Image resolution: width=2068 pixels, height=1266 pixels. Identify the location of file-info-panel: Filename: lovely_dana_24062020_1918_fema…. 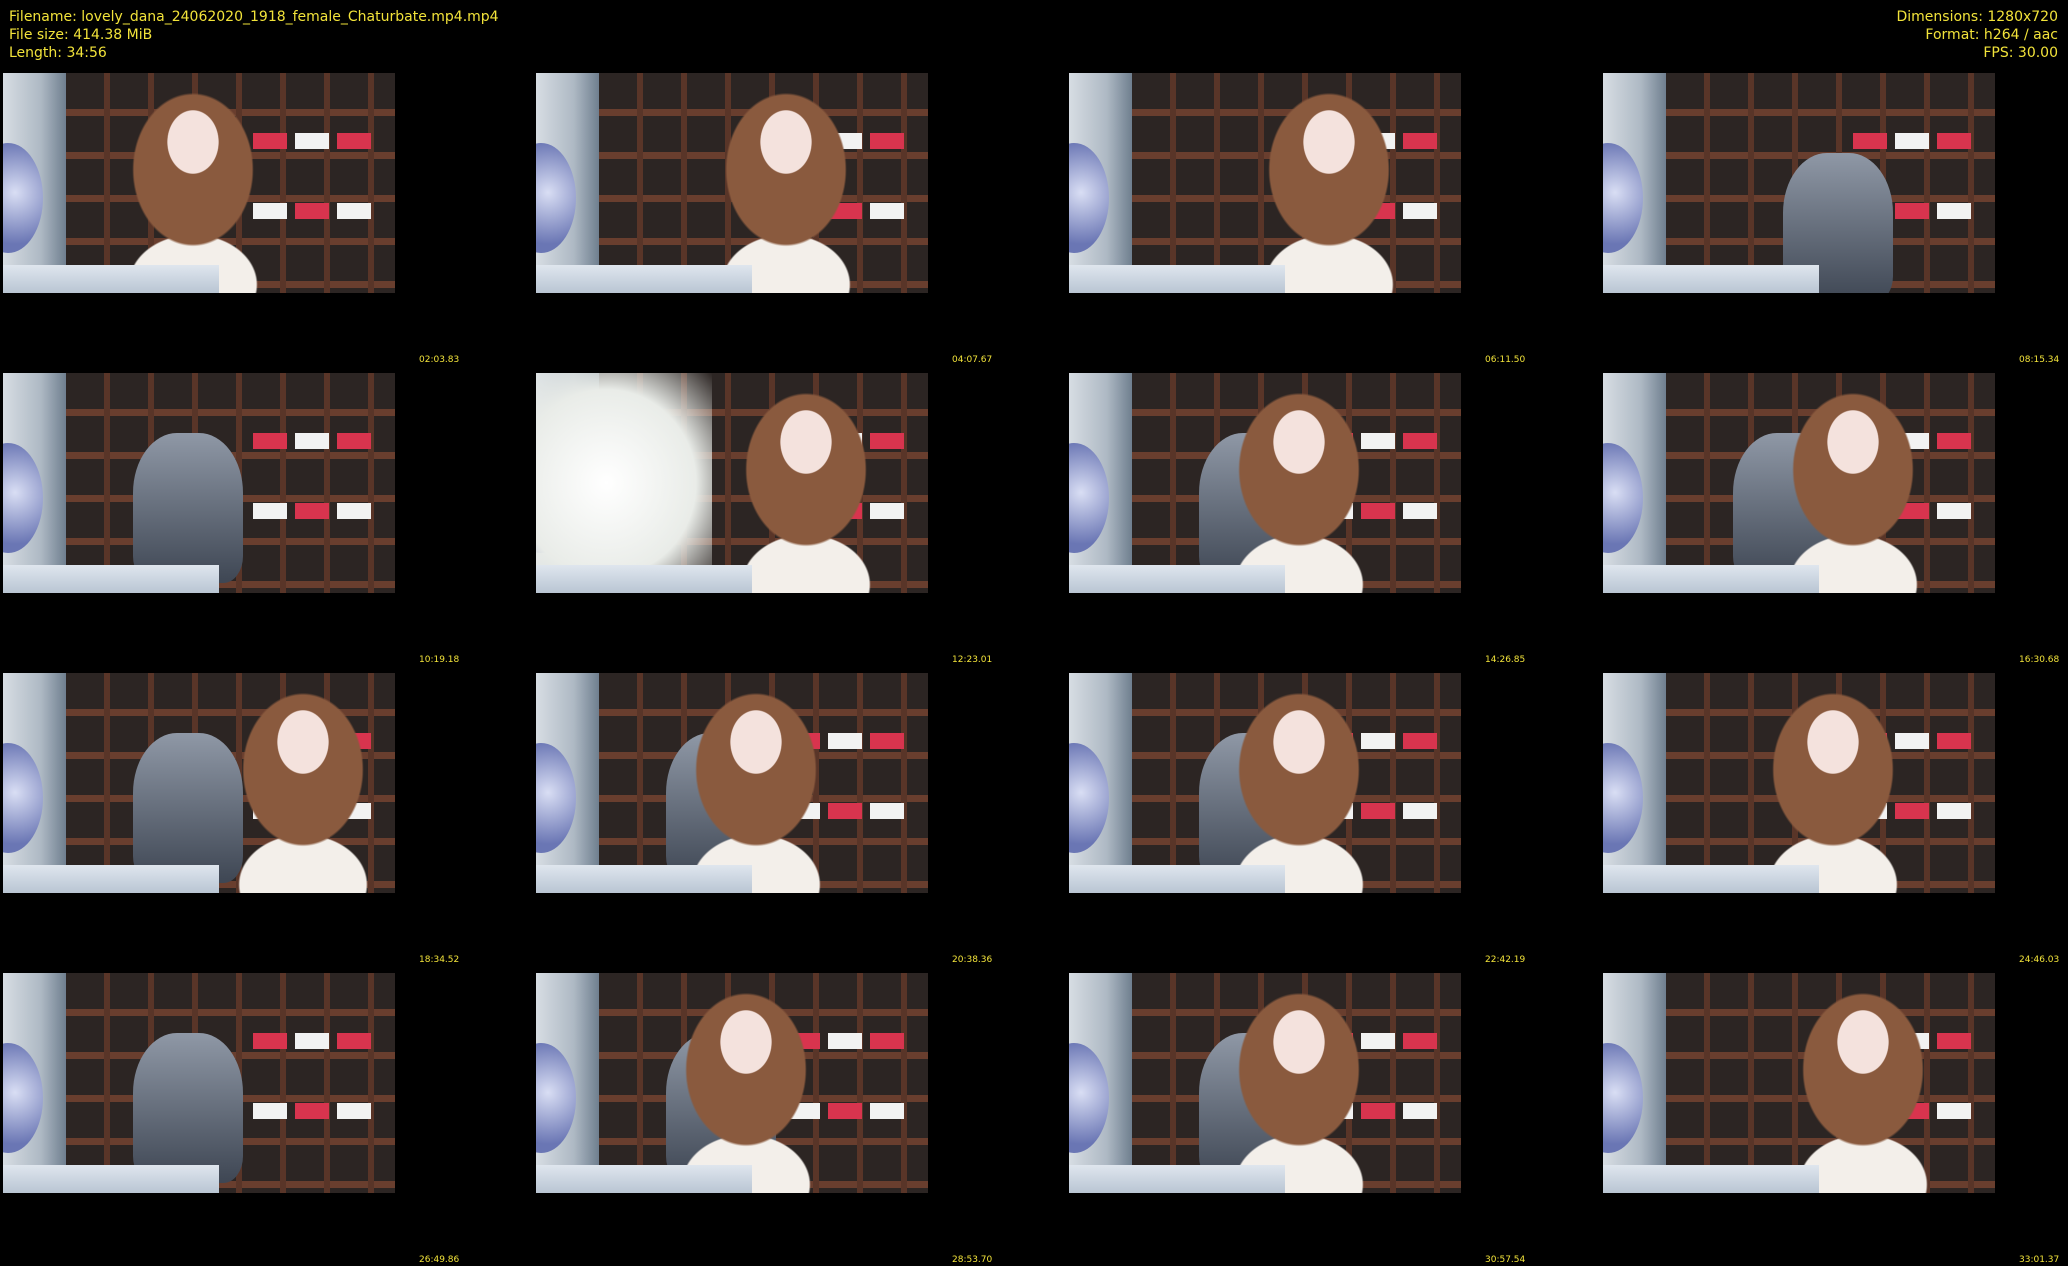
(254, 35).